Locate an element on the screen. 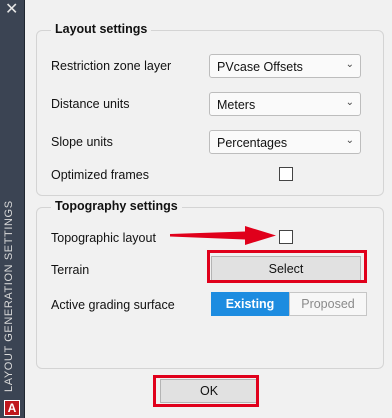 Image resolution: width=392 pixels, height=418 pixels. distance-units-value: Meters is located at coordinates (236, 105).